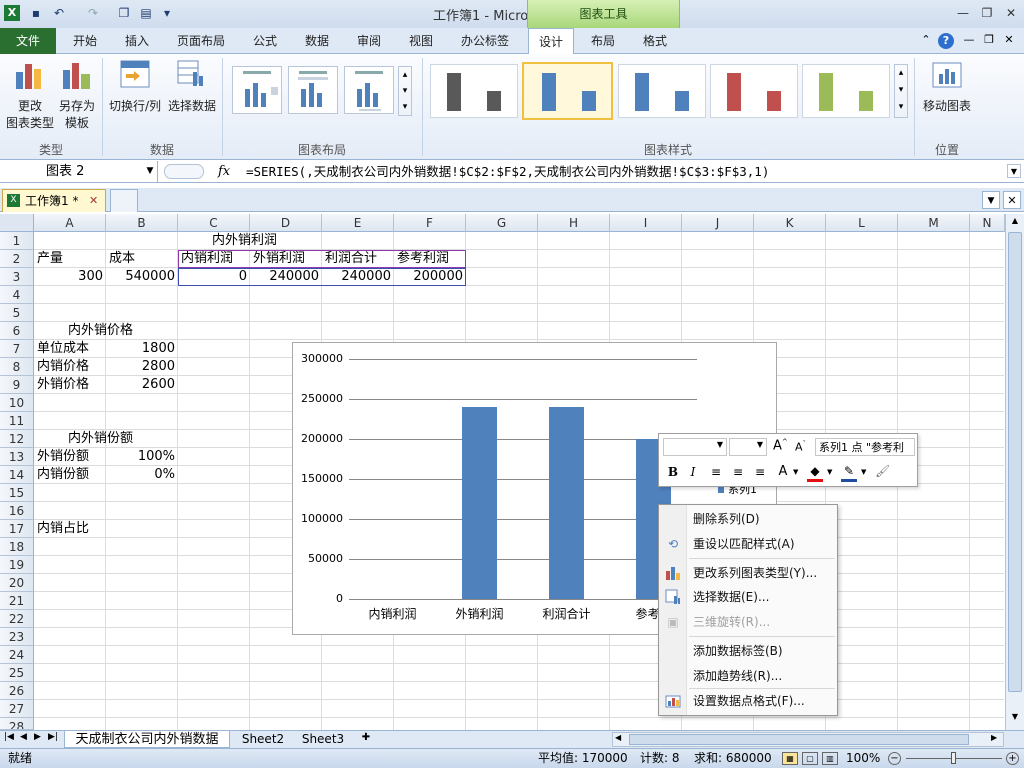 The height and width of the screenshot is (768, 1024). I want to click on chart-bar, so click(479, 503).